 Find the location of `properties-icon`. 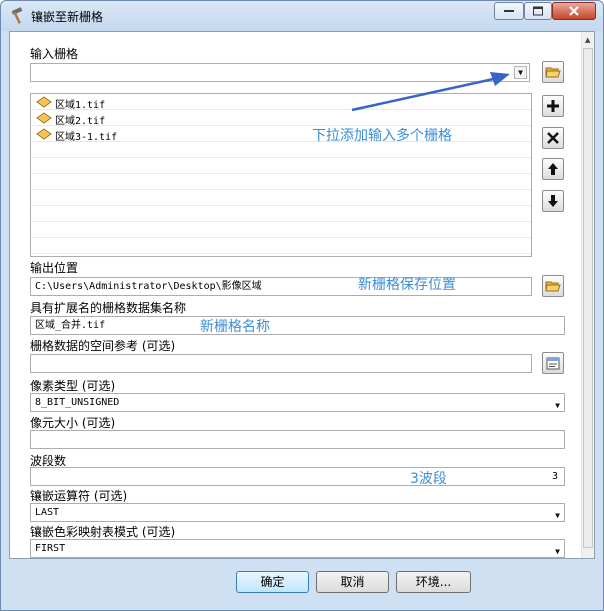

properties-icon is located at coordinates (553, 363).